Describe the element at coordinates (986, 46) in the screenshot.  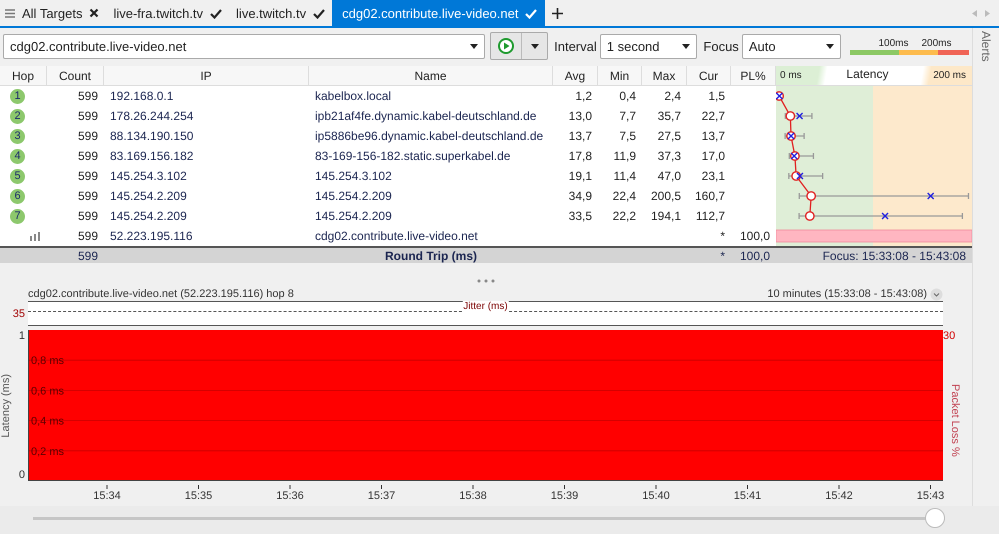
I see `alerts-tab: Alerts` at that location.